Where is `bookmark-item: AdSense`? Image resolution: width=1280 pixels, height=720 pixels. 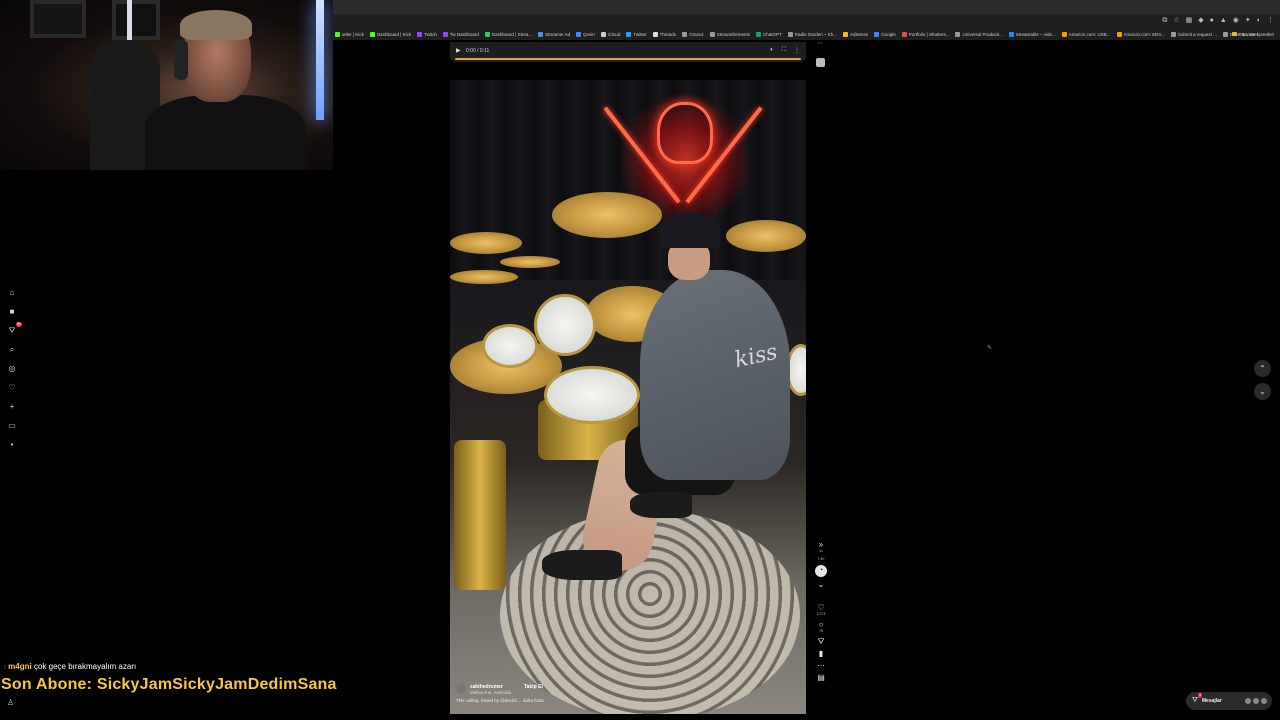
bookmark-item: AdSense is located at coordinates (856, 34).